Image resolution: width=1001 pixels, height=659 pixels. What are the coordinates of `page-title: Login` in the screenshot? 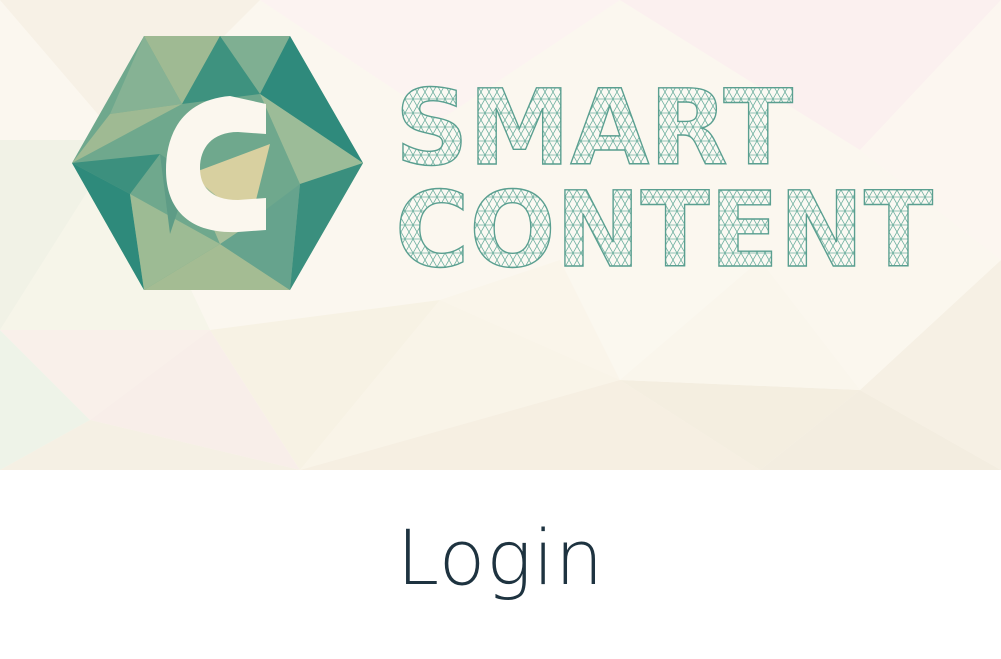 It's located at (500, 557).